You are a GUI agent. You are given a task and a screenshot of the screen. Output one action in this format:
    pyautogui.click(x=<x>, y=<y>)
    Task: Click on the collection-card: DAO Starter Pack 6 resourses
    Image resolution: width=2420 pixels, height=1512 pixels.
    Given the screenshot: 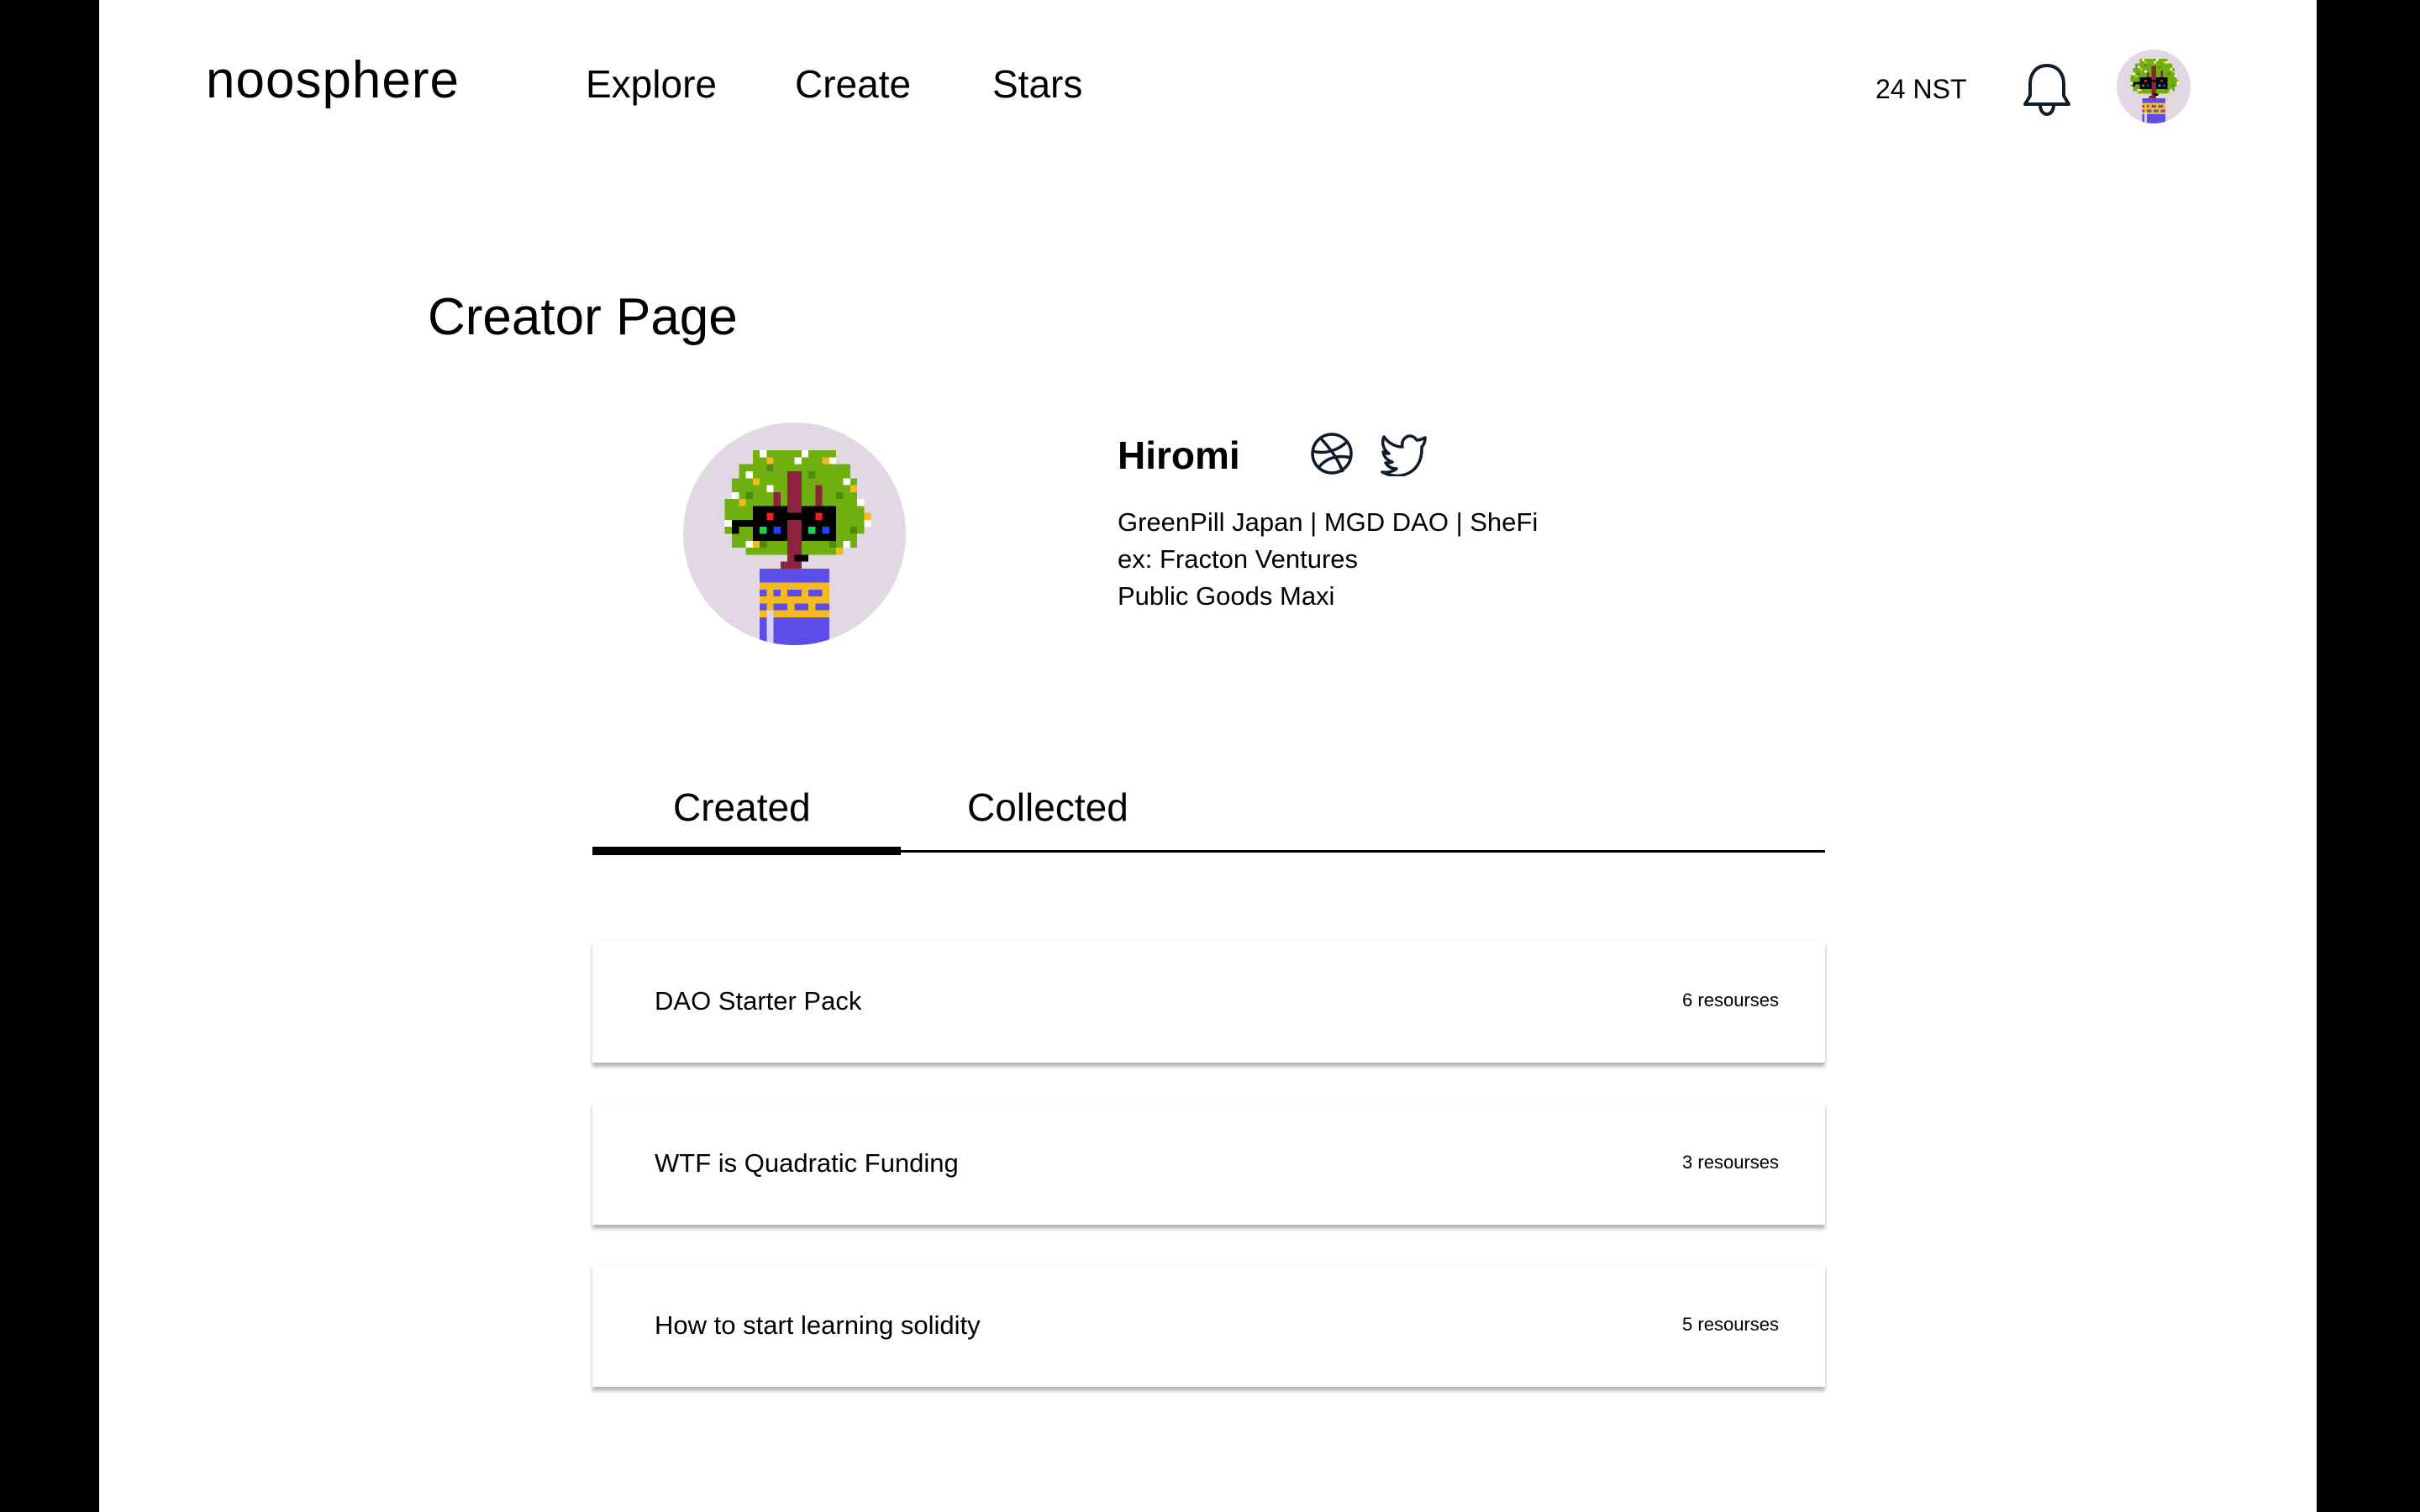 What is the action you would take?
    pyautogui.click(x=1208, y=1002)
    